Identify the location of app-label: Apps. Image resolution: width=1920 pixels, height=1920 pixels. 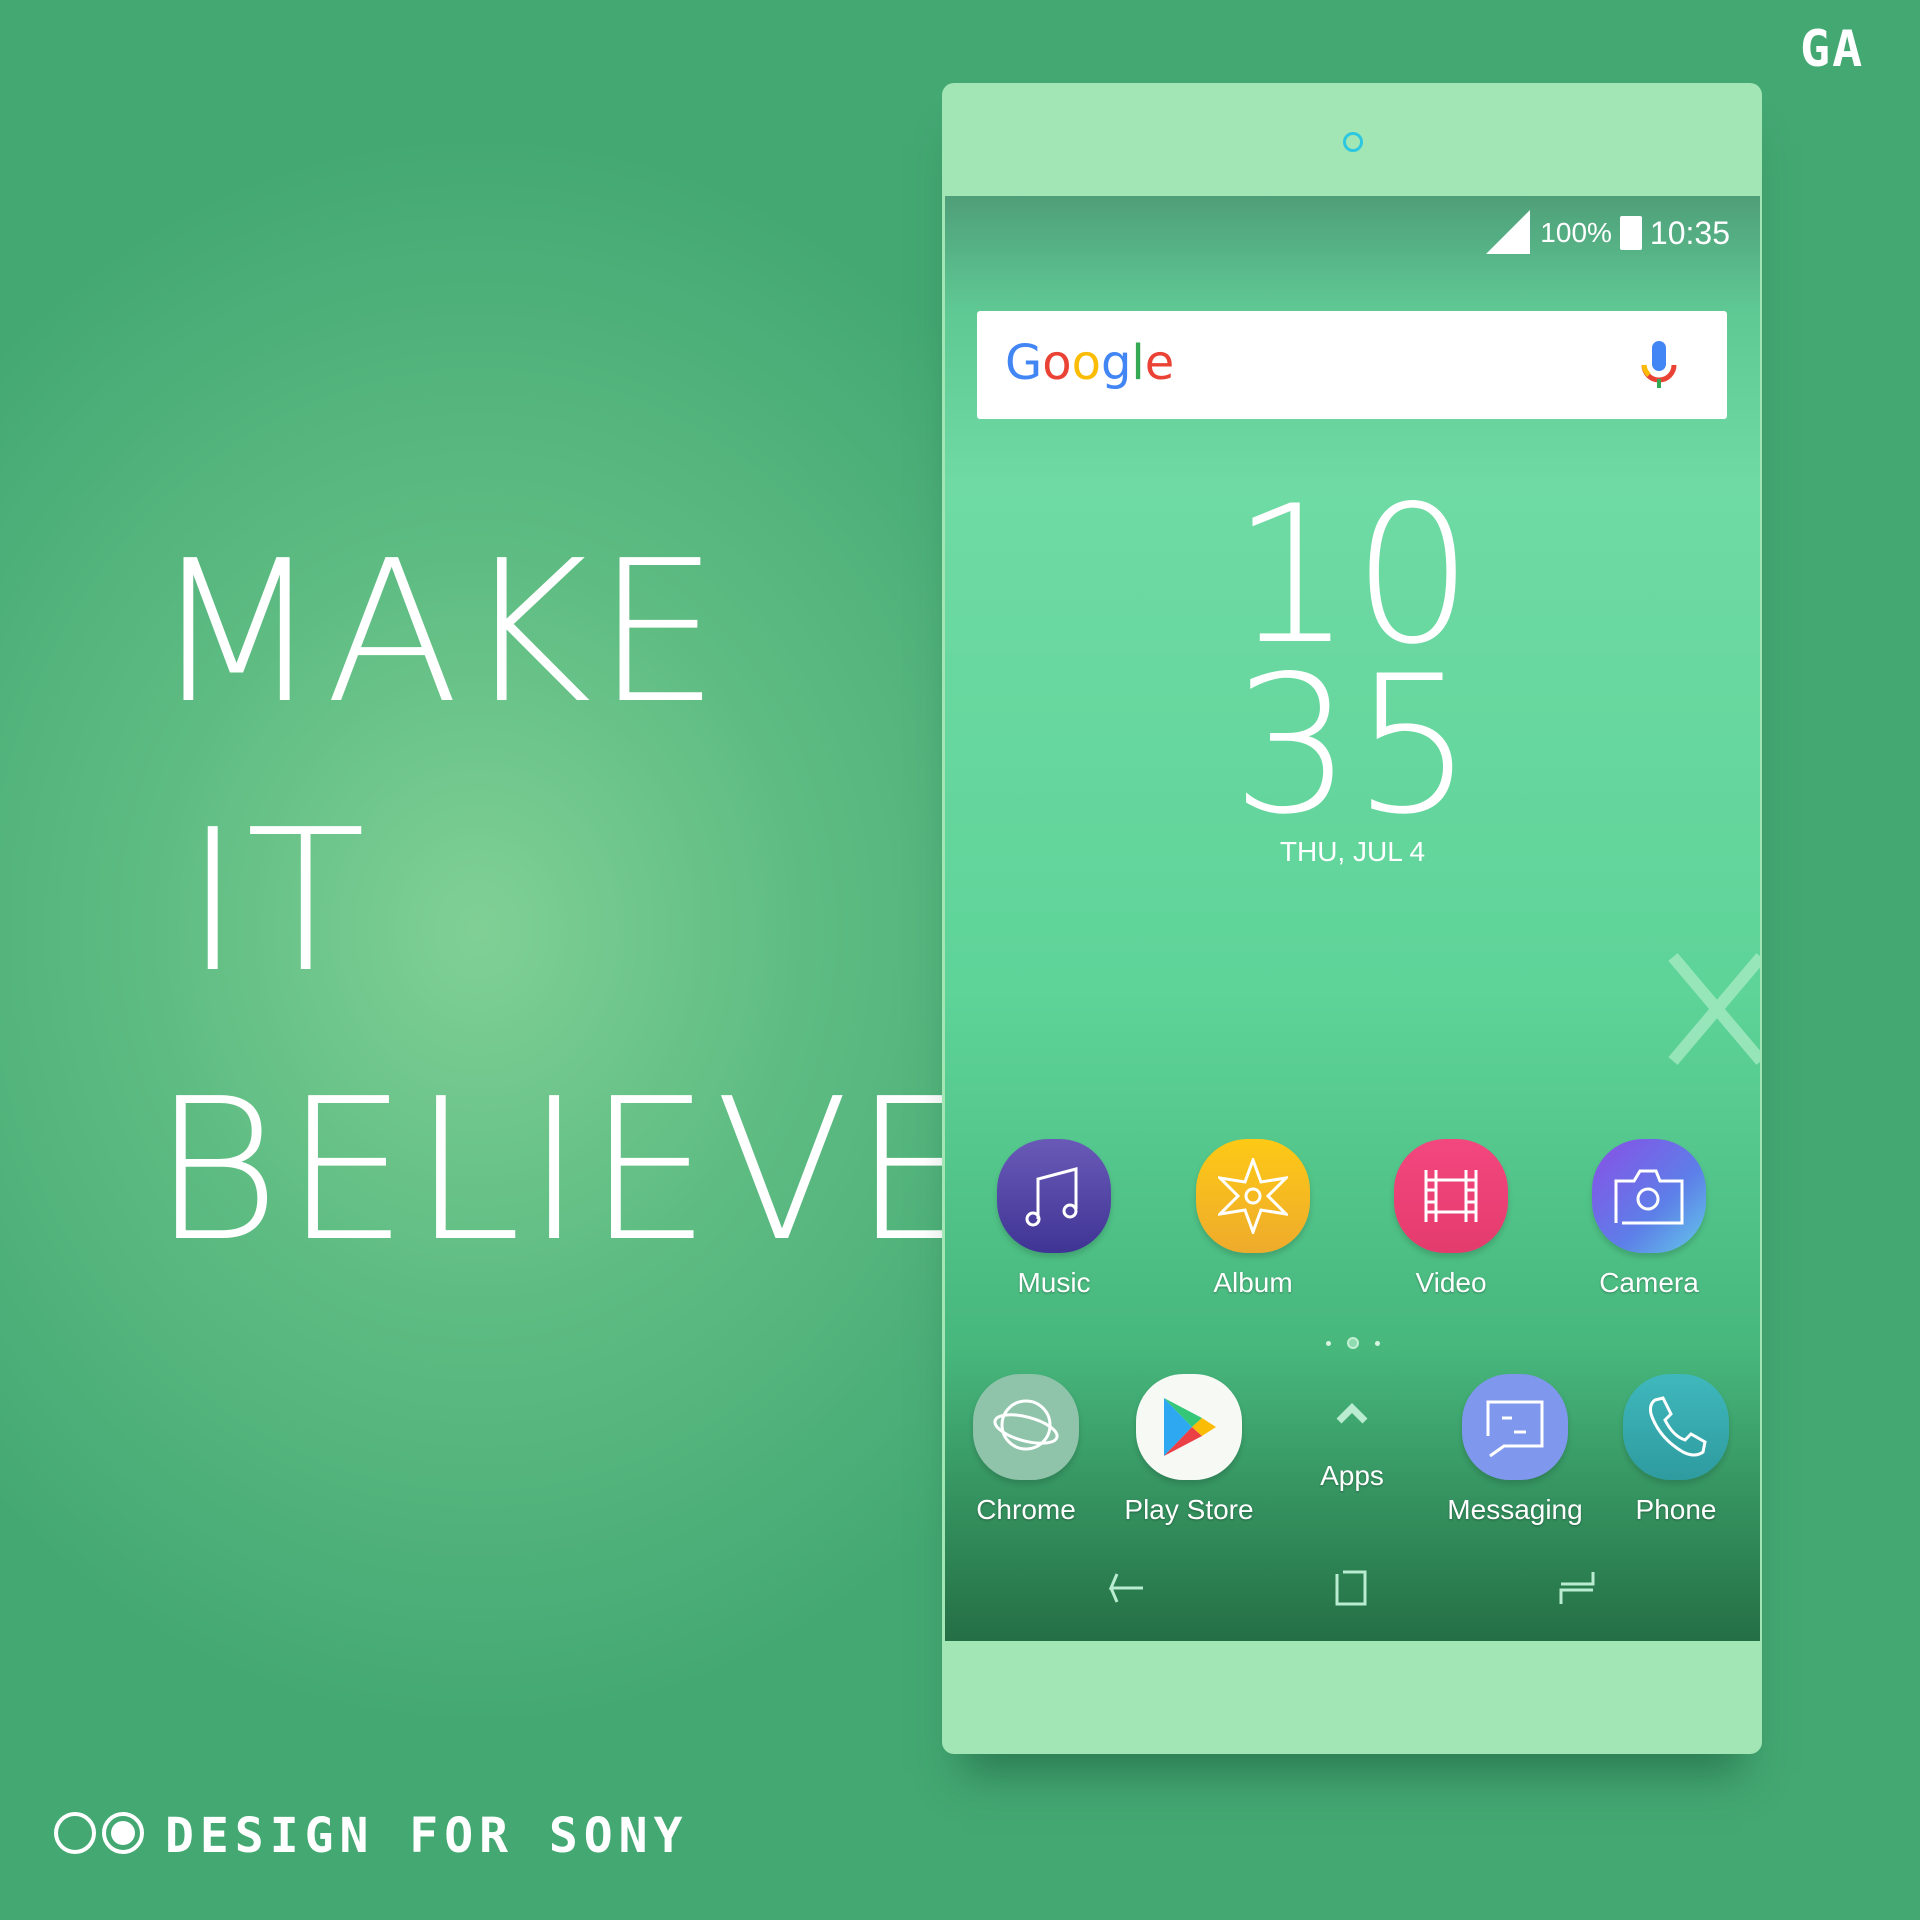
(1352, 1475).